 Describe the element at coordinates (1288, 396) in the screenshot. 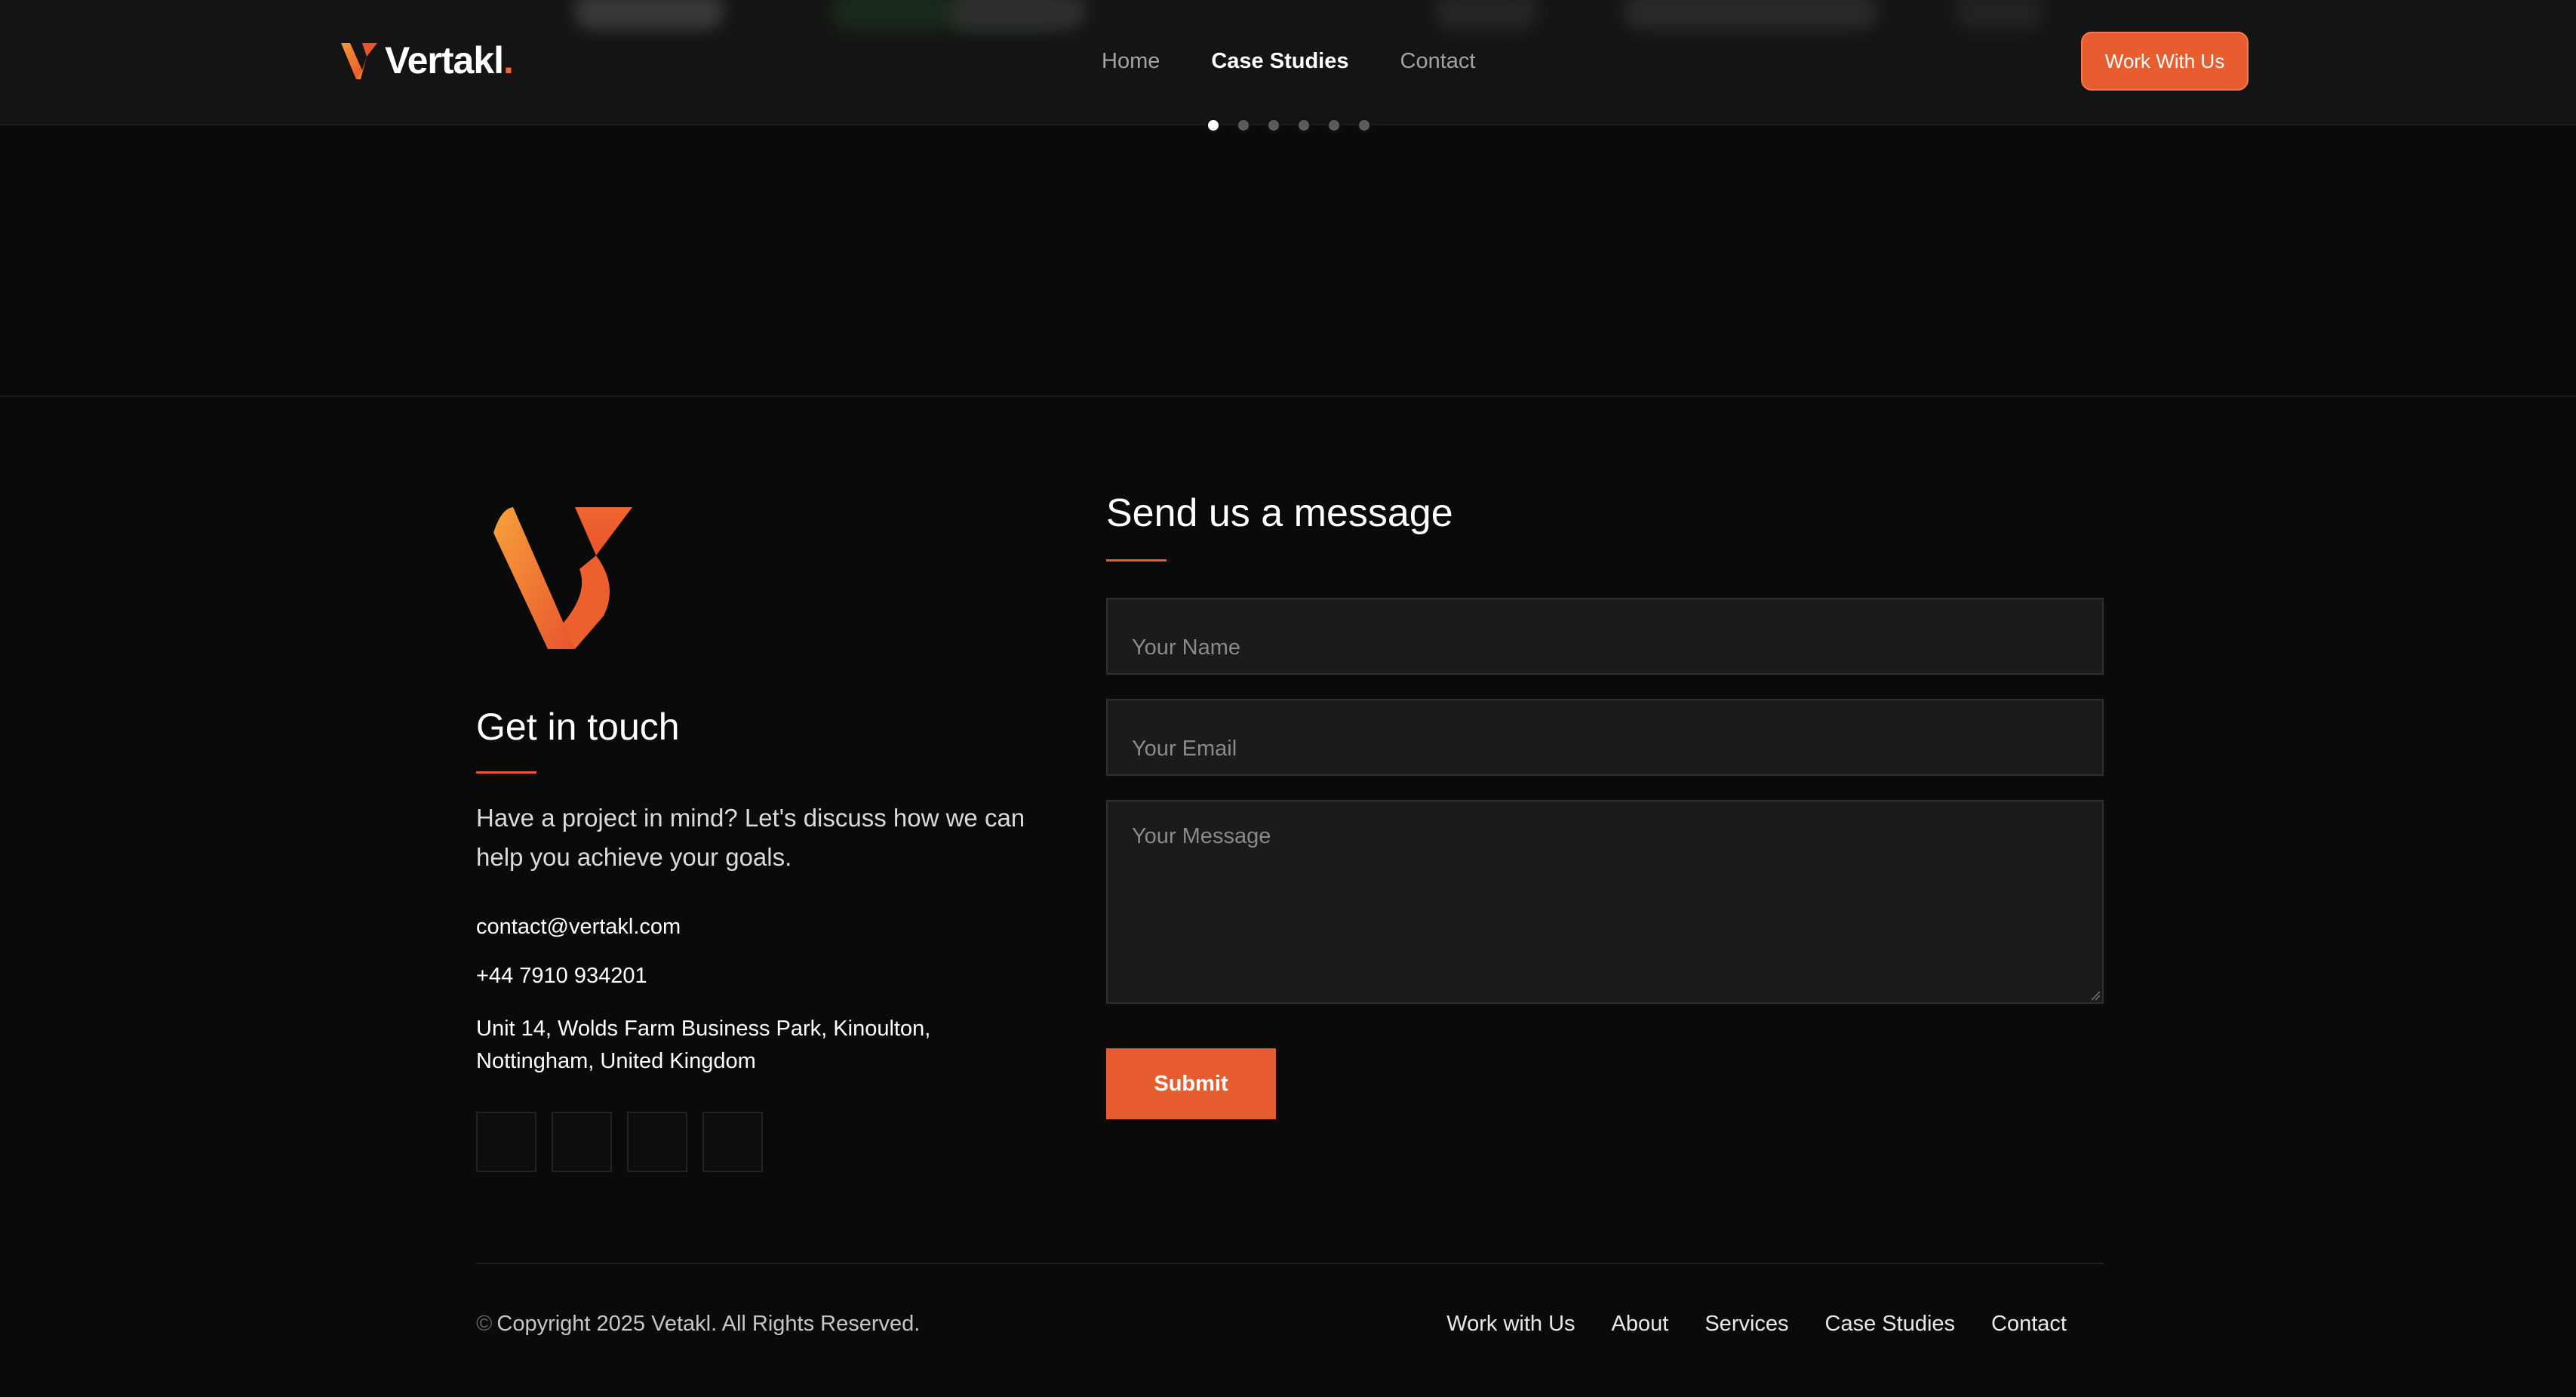

I see `section-divider` at that location.